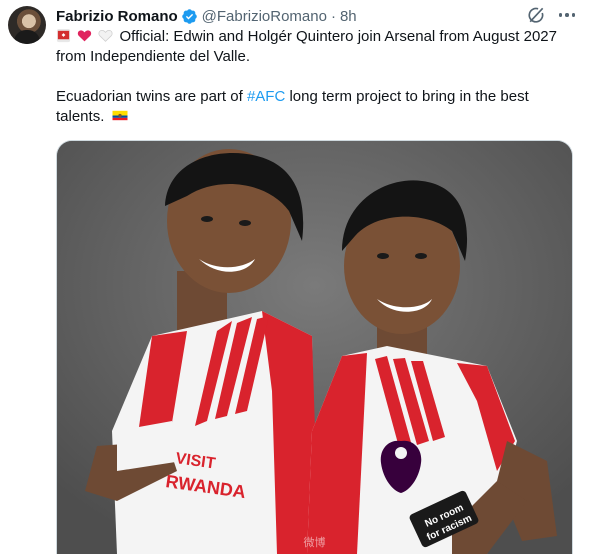 This screenshot has height=554, width=590. What do you see at coordinates (80, 116) in the screenshot?
I see `tweet-line-4-text: talents.` at bounding box center [80, 116].